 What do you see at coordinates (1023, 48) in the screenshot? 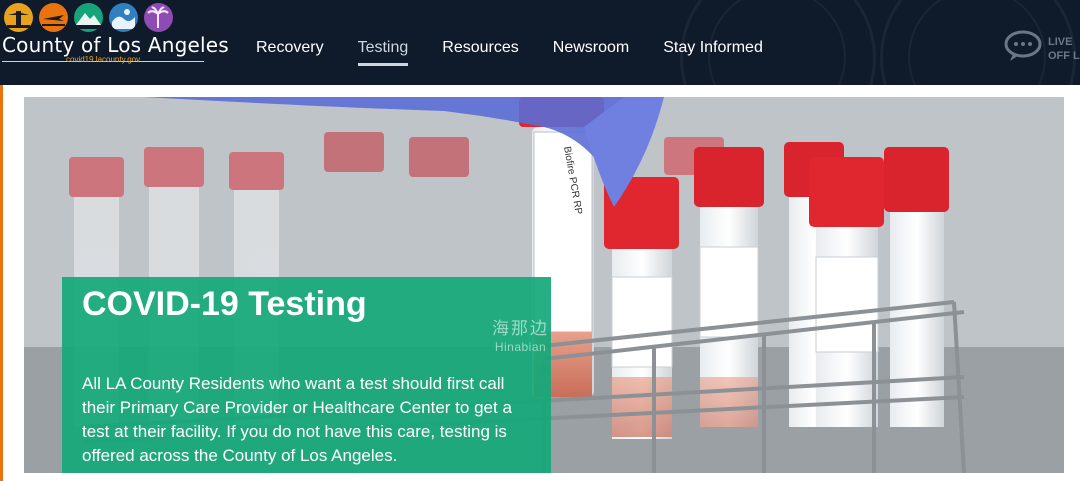
I see `chat-bubble-icon` at bounding box center [1023, 48].